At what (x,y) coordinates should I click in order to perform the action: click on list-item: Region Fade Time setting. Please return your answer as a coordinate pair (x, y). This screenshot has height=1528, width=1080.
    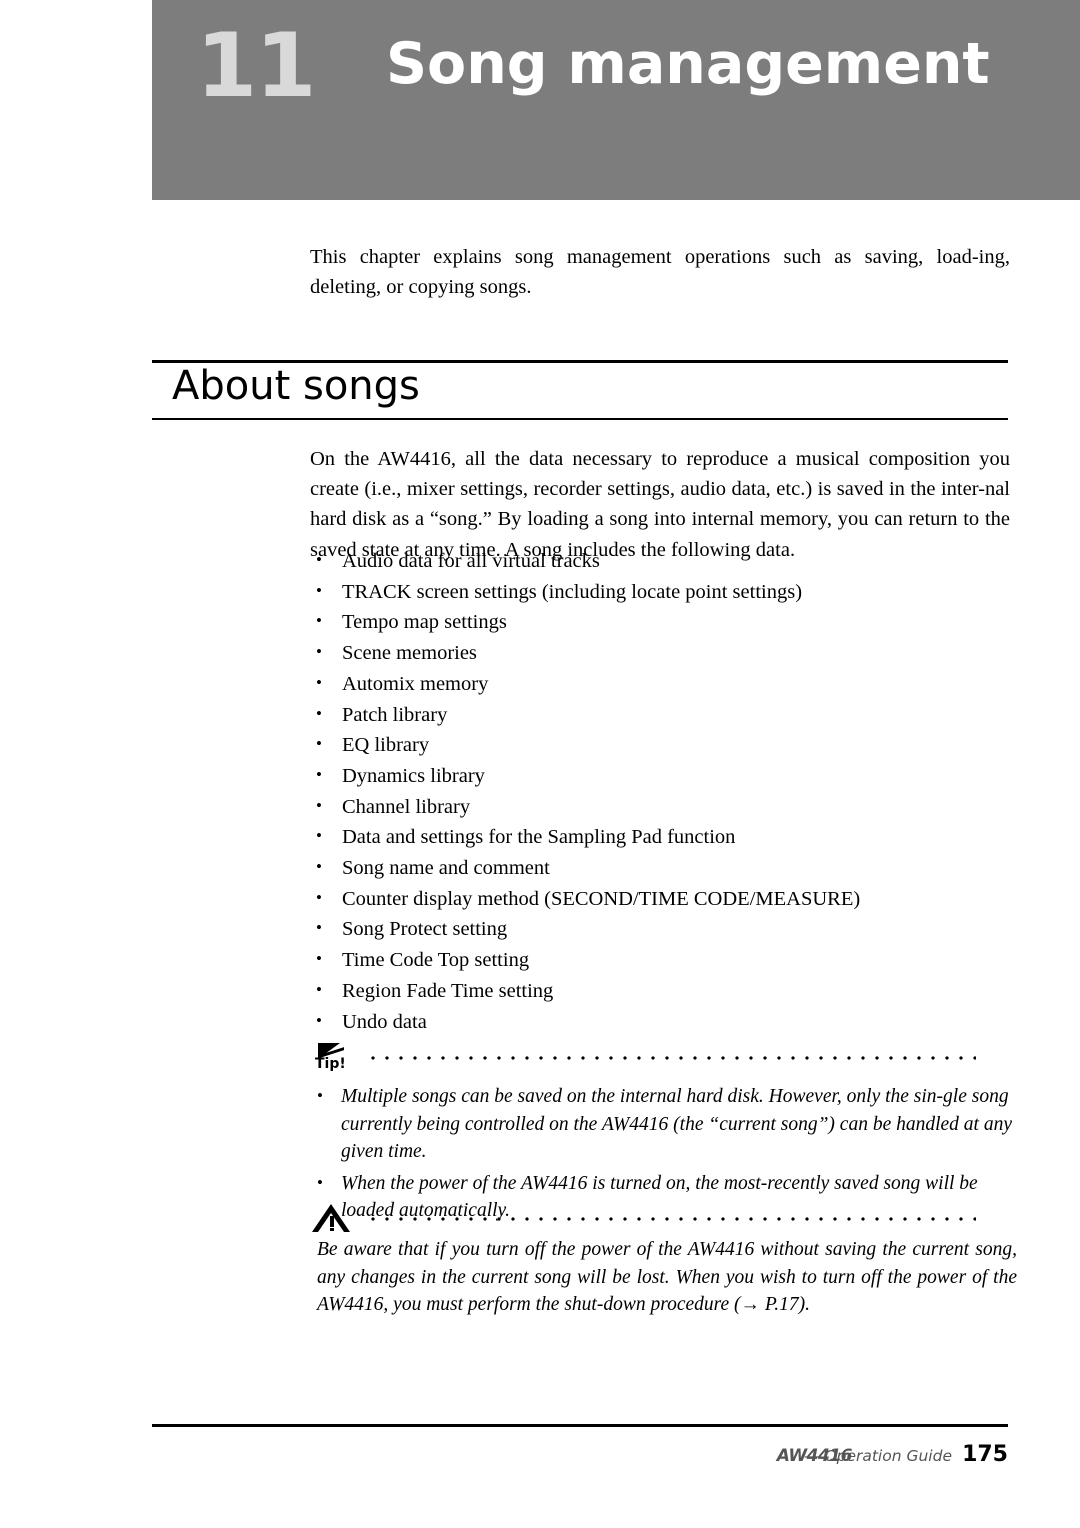
    Looking at the image, I should click on (663, 991).